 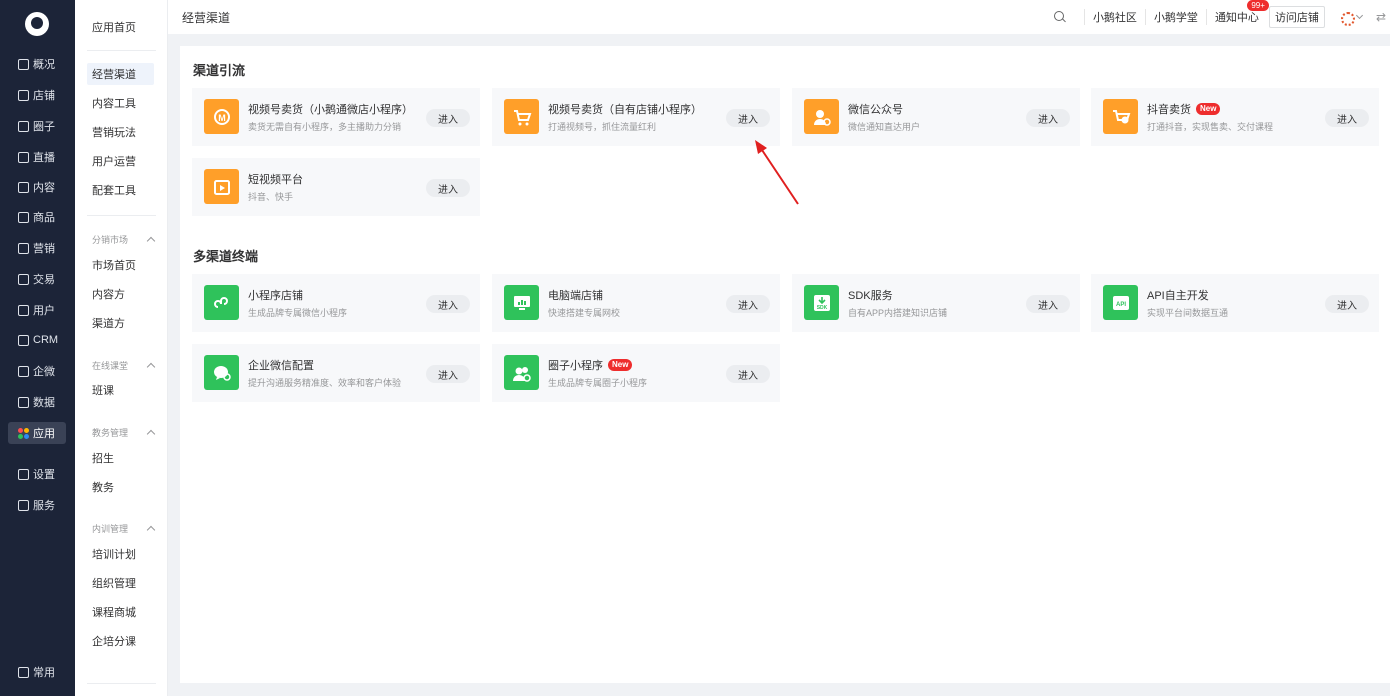 I want to click on rail-item-11: 数据, so click(x=37, y=402).